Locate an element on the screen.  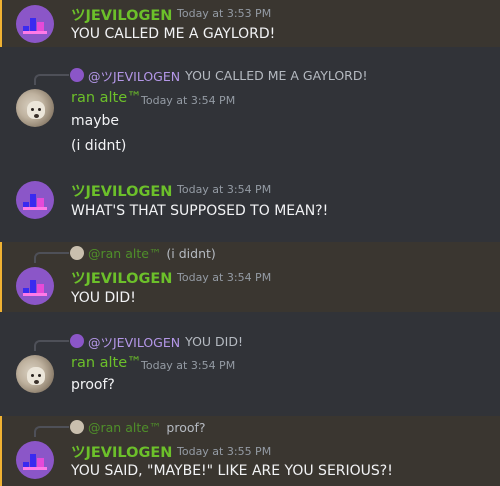
message-text: proof? is located at coordinates (93, 385).